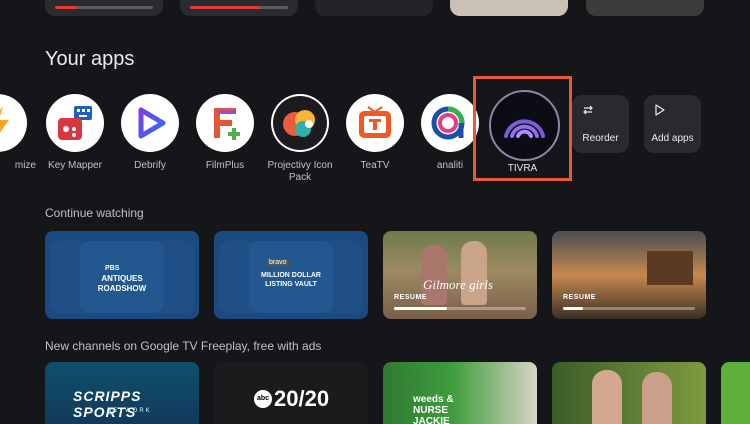 The image size is (750, 424). Describe the element at coordinates (225, 165) in the screenshot. I see `app-label: FilmPlus` at that location.